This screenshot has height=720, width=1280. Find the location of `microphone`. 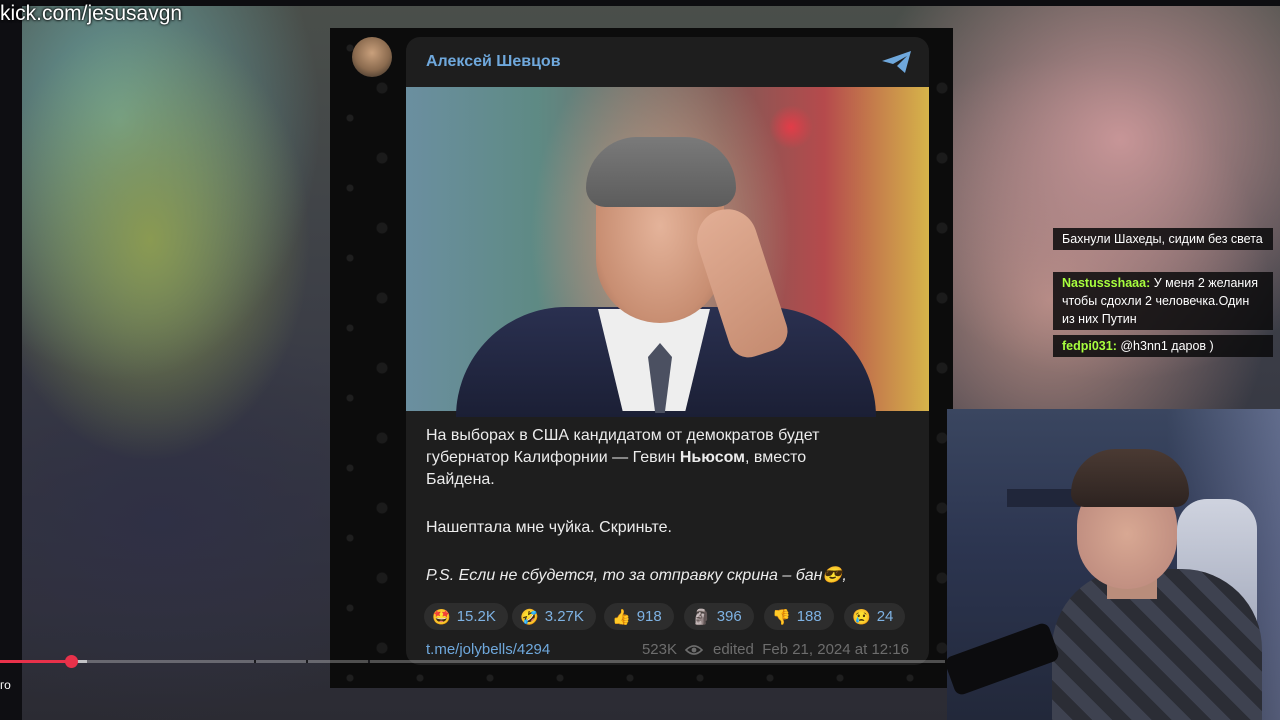

microphone is located at coordinates (1004, 659).